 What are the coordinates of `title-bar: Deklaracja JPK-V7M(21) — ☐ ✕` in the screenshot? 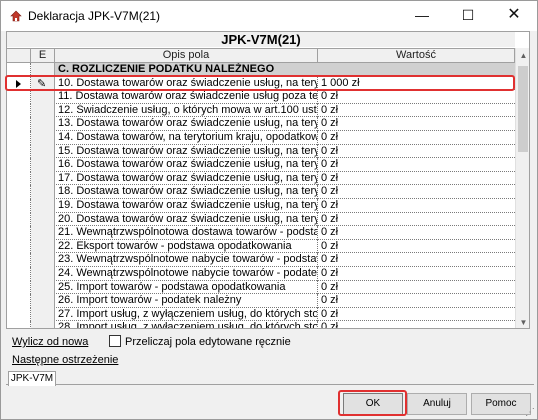 It's located at (269, 16).